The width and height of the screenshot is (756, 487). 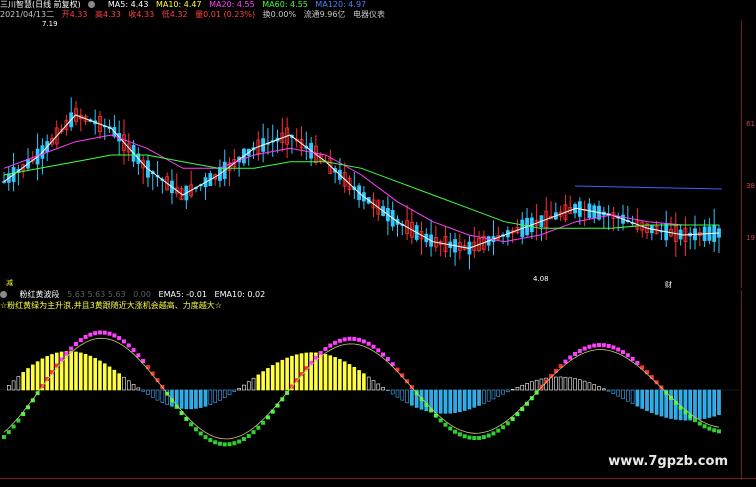 I want to click on zero-value: 0.00, so click(x=142, y=294).